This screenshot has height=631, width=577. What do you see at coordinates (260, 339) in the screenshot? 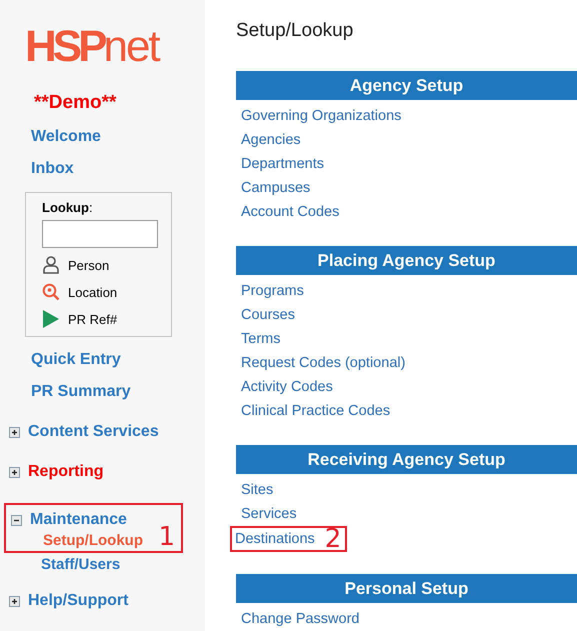
I see `setup-link: Terms` at bounding box center [260, 339].